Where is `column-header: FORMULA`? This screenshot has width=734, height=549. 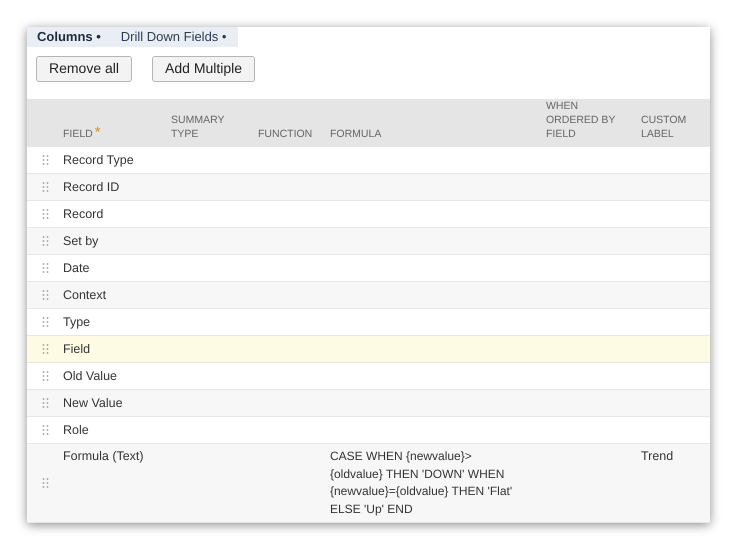
column-header: FORMULA is located at coordinates (356, 134).